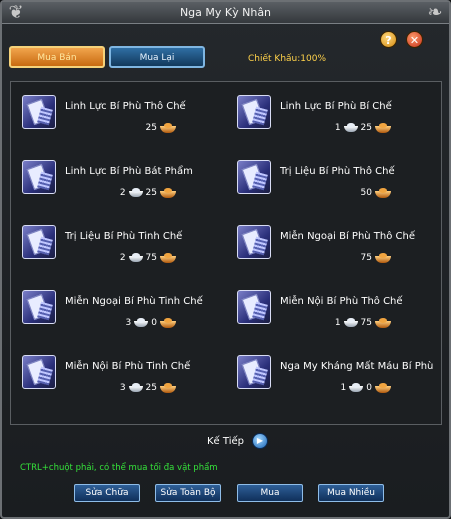 Image resolution: width=451 pixels, height=519 pixels. I want to click on item-price: 3 0, so click(151, 323).